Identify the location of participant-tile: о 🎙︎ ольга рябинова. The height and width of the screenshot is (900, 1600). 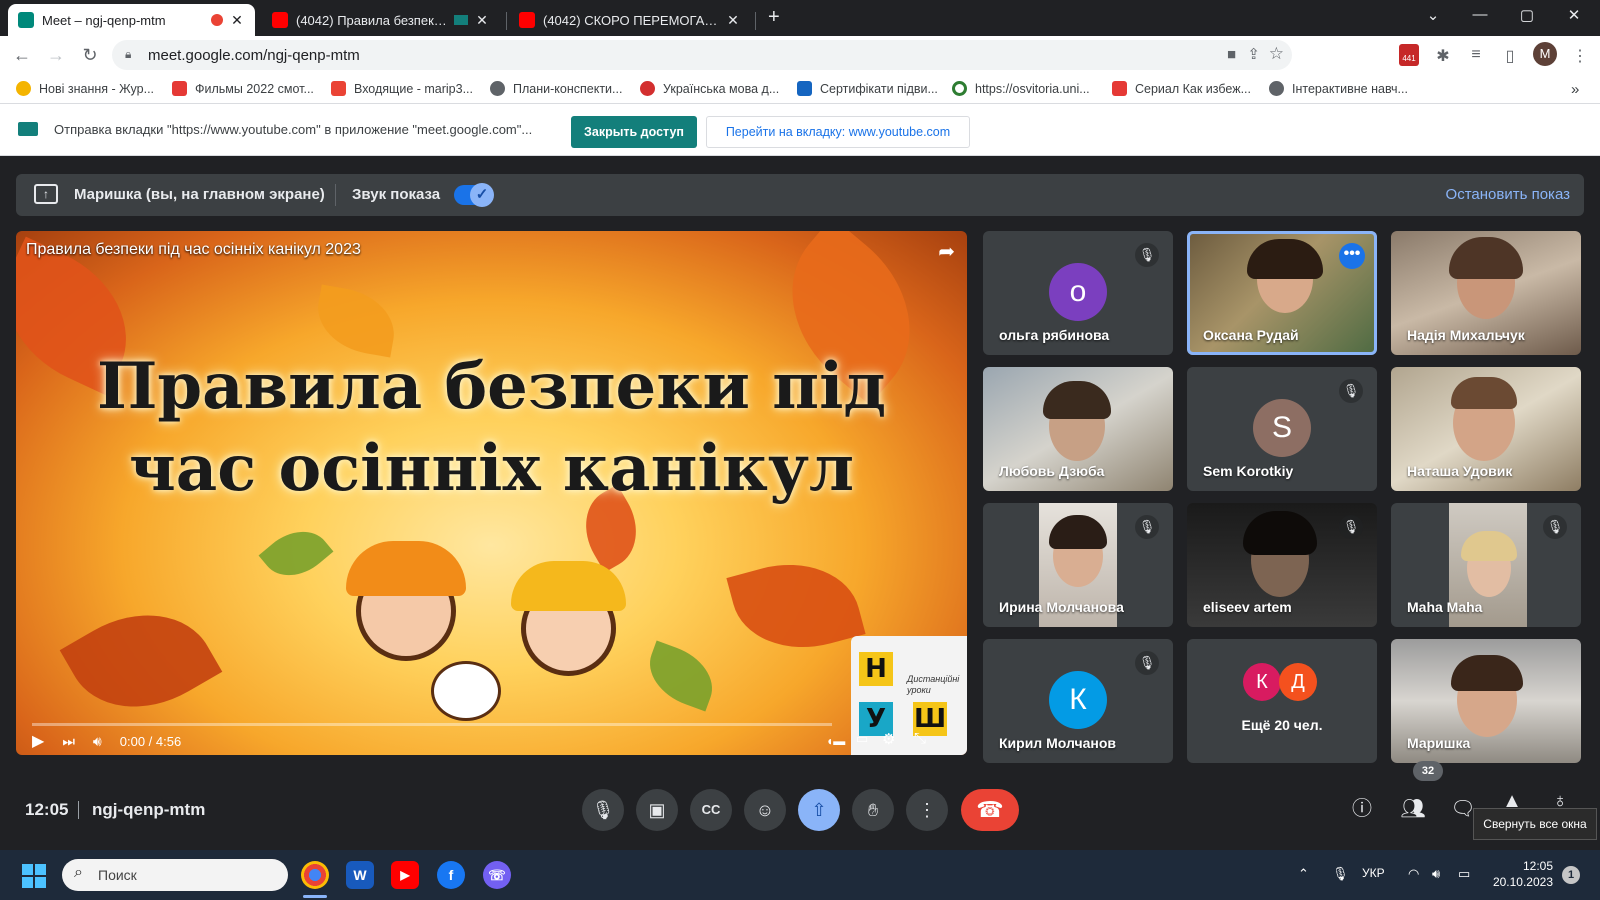
(1078, 293).